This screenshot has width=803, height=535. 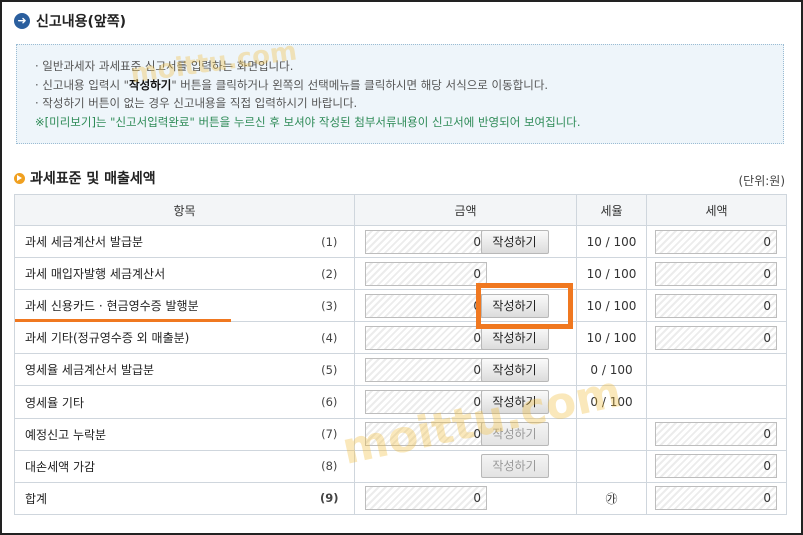 I want to click on header-tax: 세액, so click(x=716, y=210).